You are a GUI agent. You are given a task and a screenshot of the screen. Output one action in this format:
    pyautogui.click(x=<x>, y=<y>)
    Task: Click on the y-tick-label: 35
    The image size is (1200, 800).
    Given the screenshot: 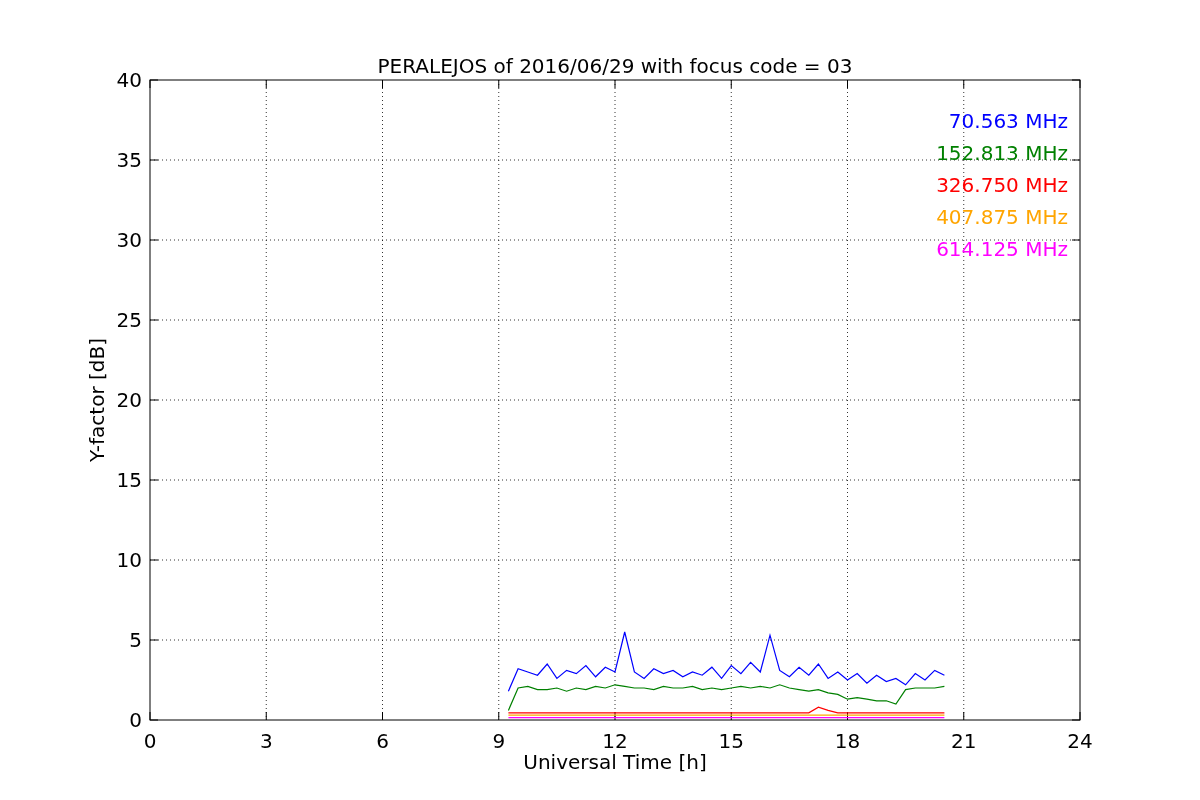 What is the action you would take?
    pyautogui.click(x=129, y=160)
    